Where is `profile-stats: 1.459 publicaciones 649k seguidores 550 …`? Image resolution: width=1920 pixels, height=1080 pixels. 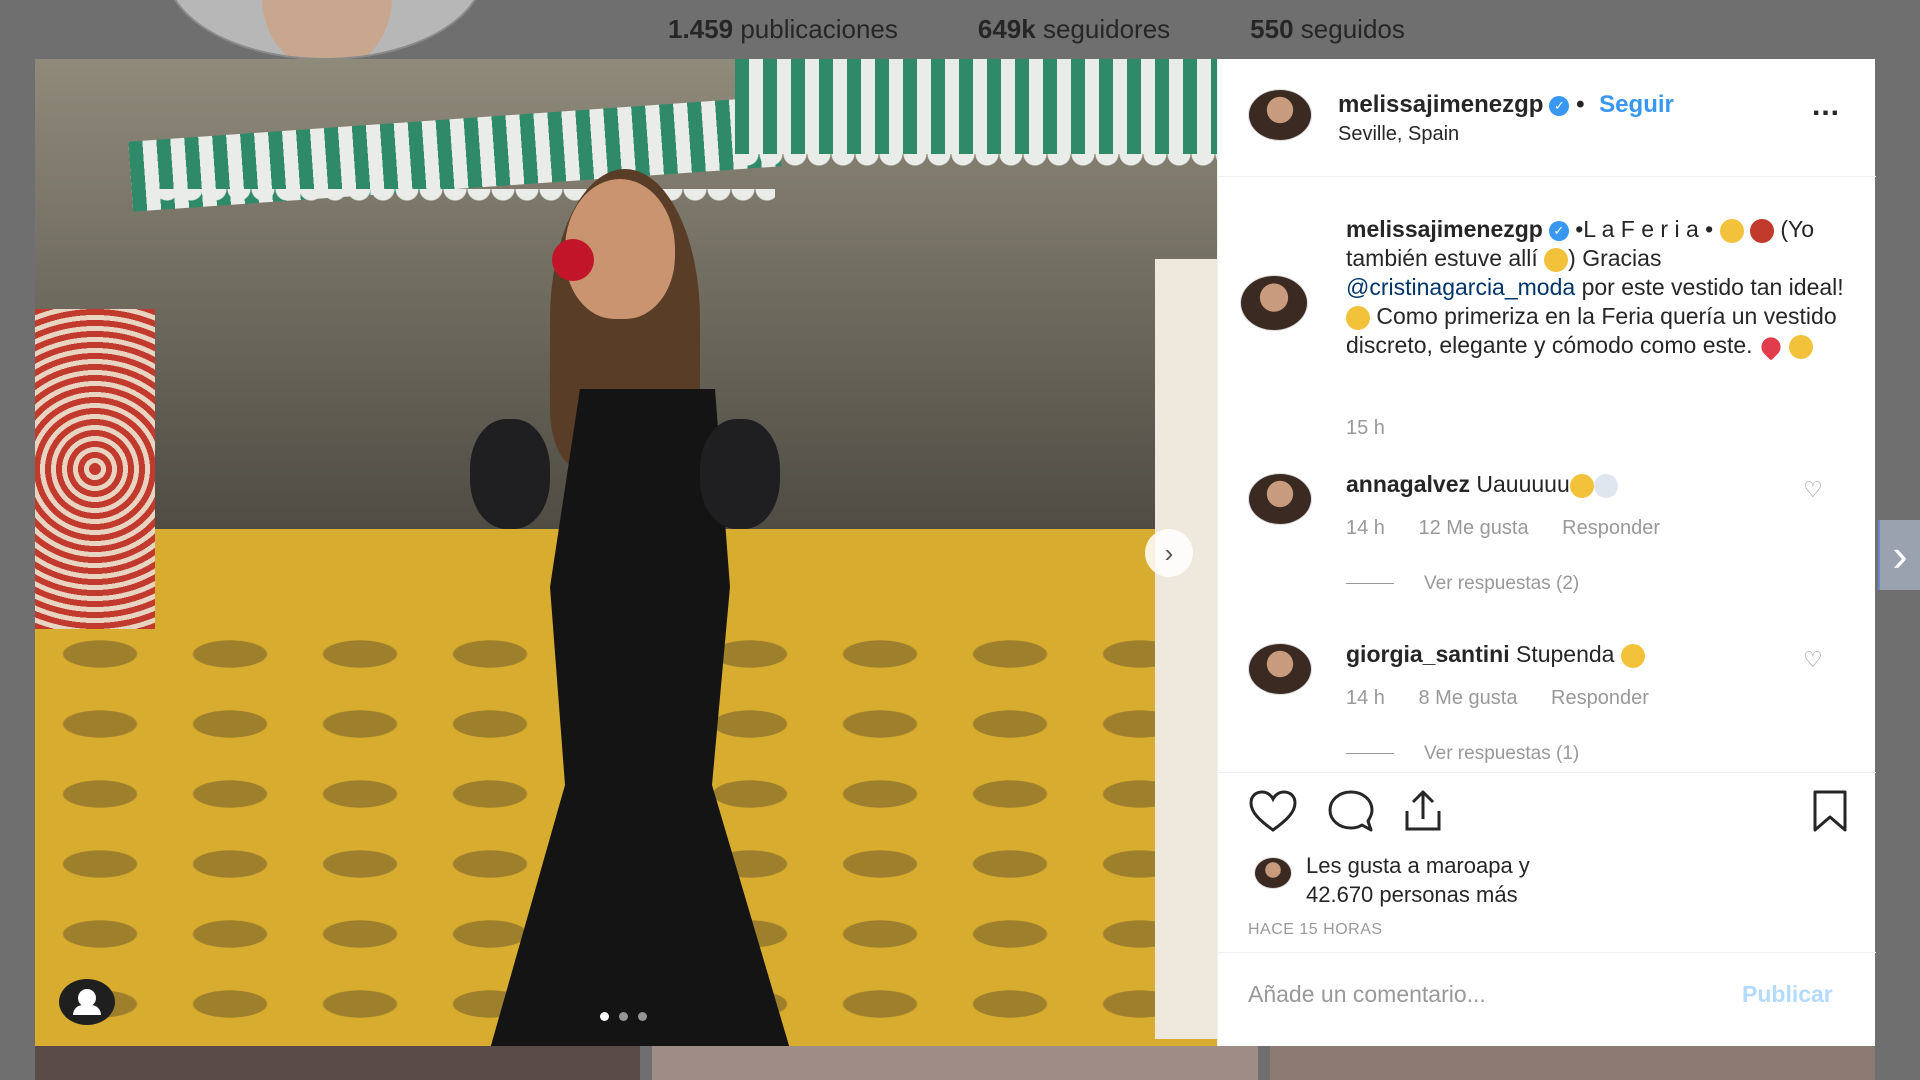
profile-stats: 1.459 publicaciones 649k seguidores 550 … is located at coordinates (1036, 29).